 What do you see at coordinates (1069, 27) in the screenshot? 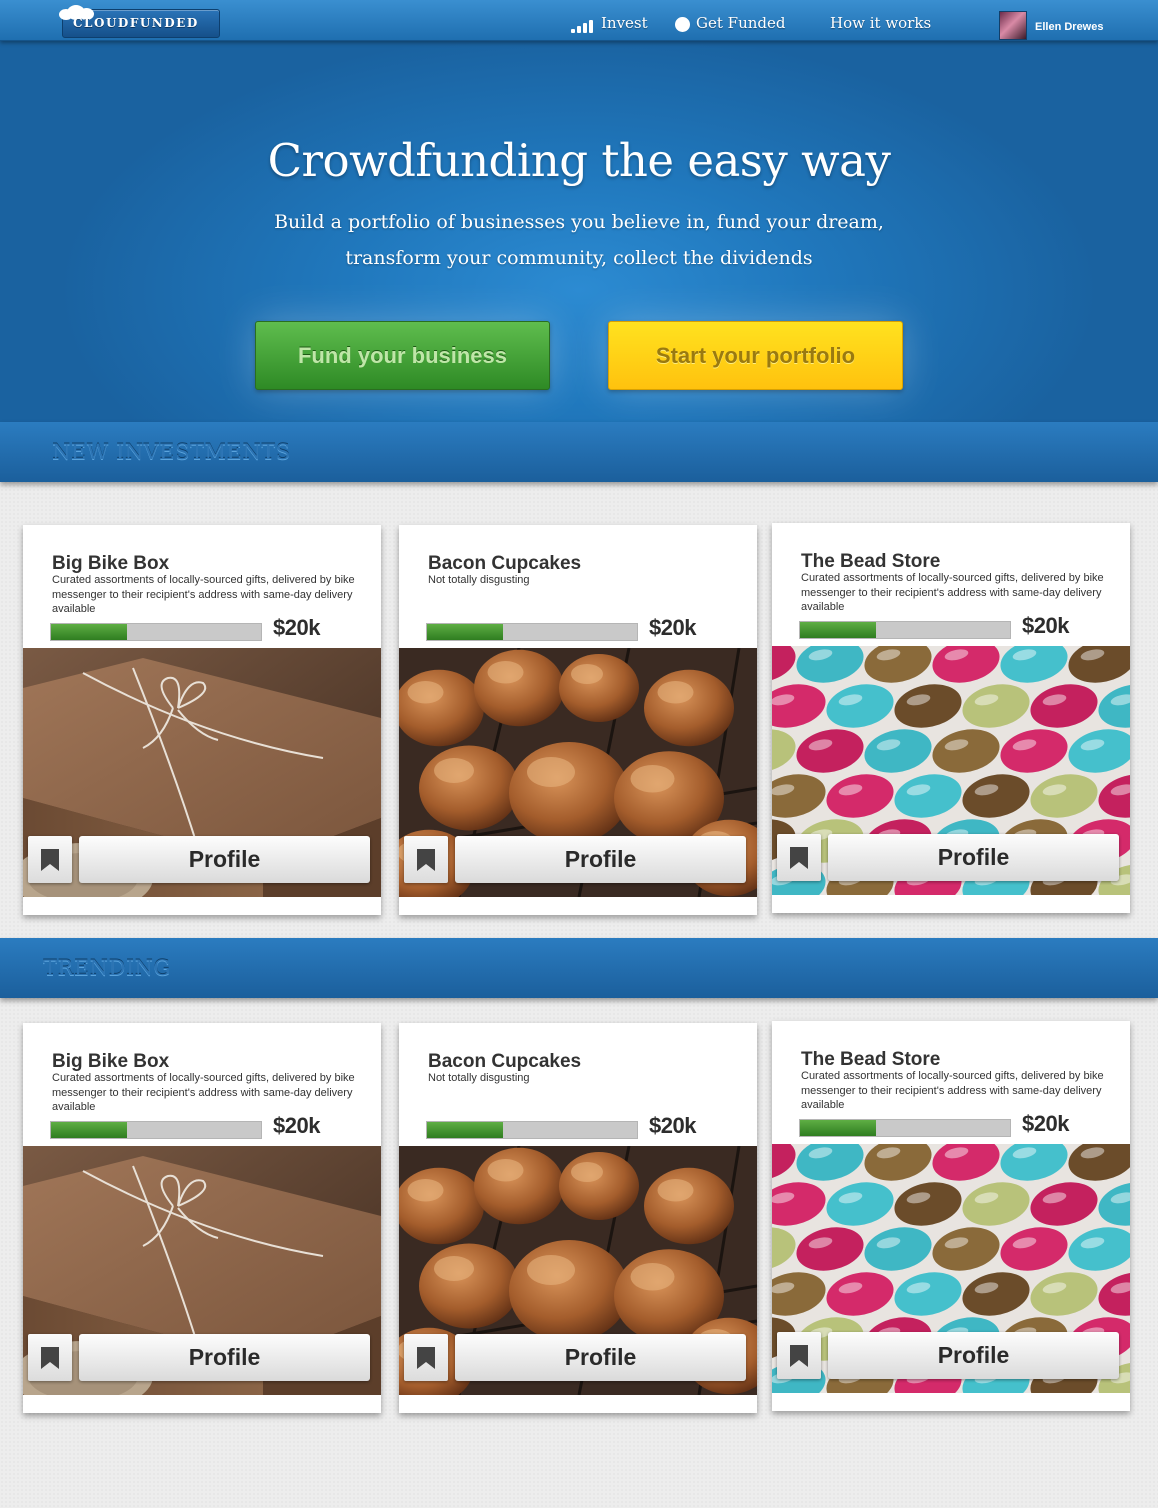
I see `user-name: Ellen Drewes` at bounding box center [1069, 27].